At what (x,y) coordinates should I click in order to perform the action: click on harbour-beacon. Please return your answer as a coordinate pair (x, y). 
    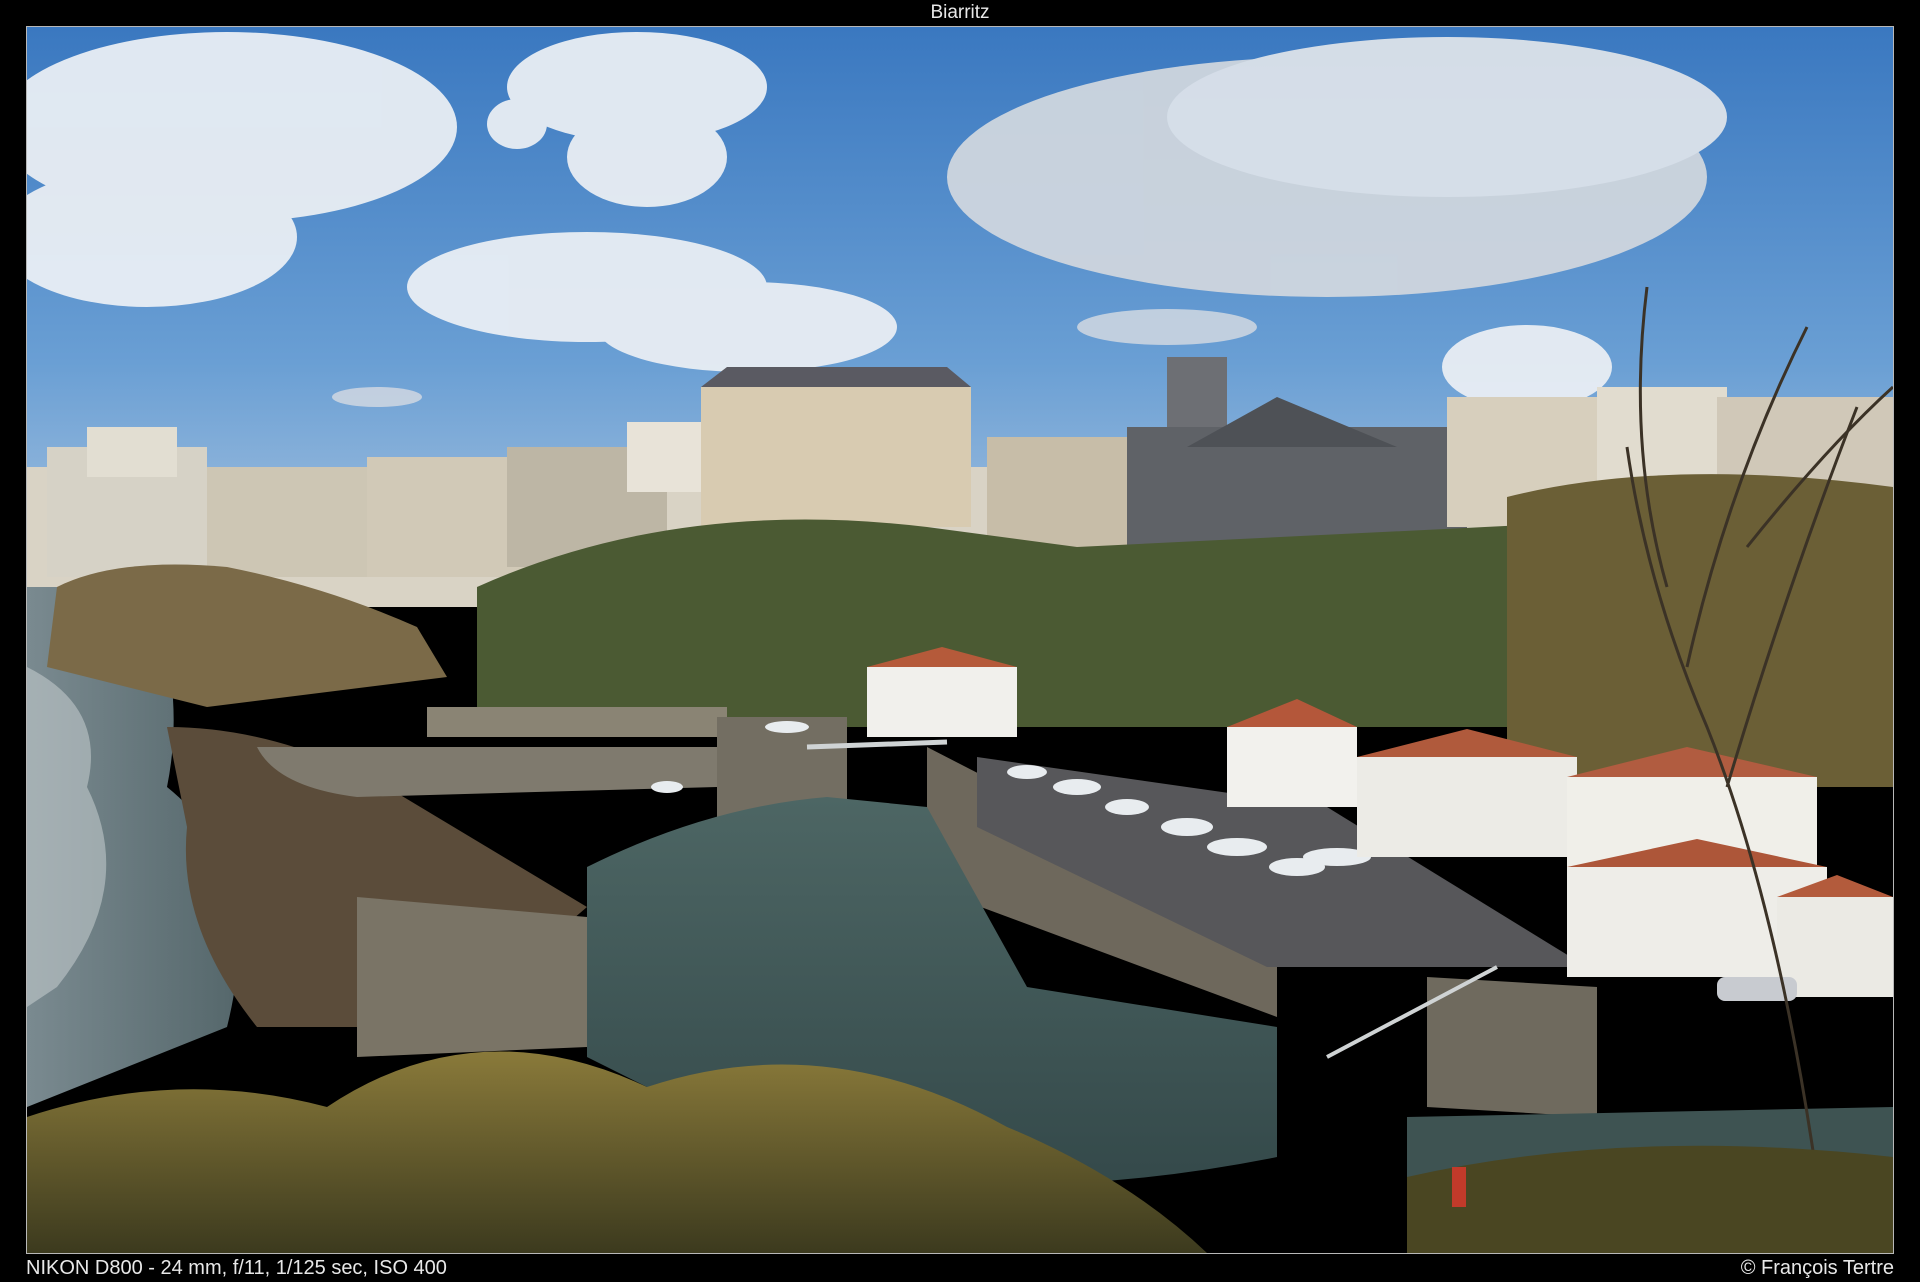
    Looking at the image, I should click on (1459, 1187).